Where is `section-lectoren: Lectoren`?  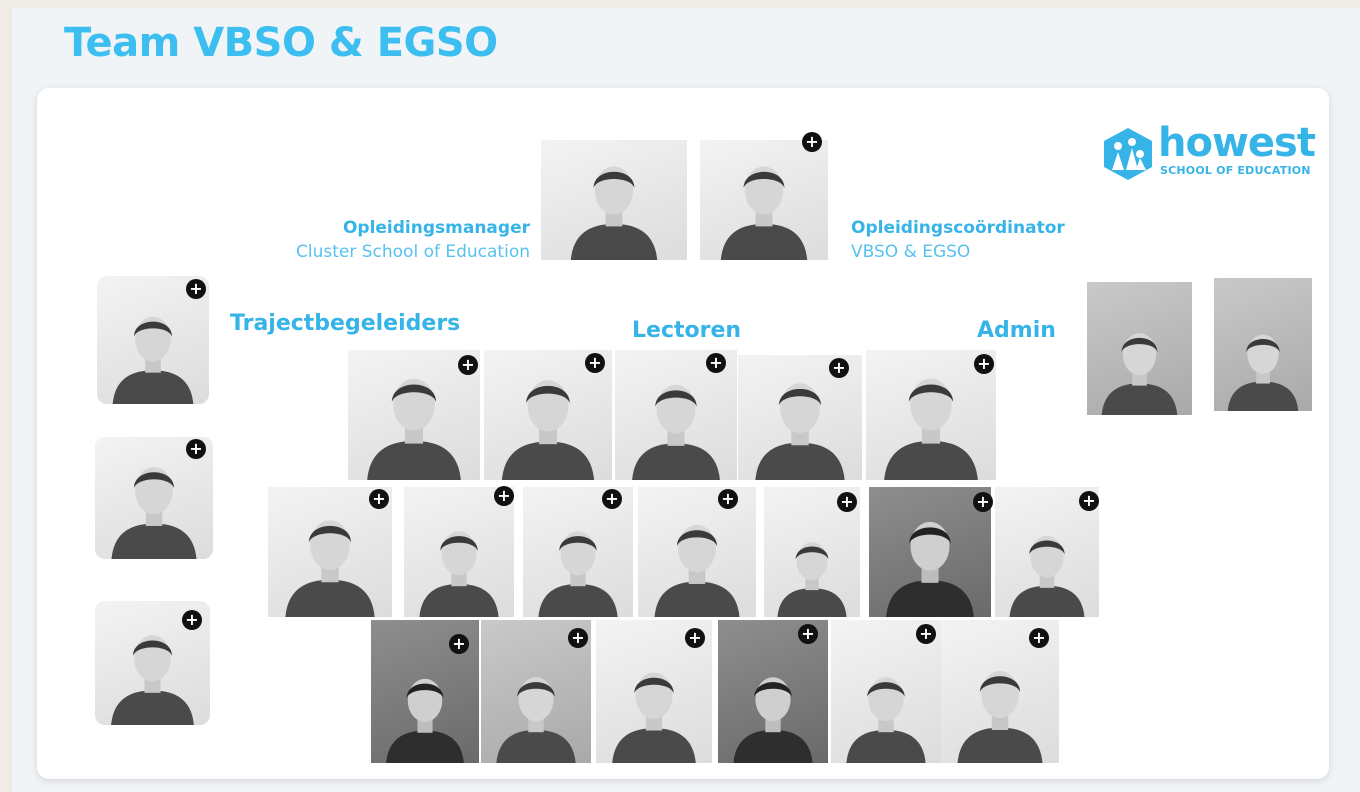 section-lectoren: Lectoren is located at coordinates (687, 330).